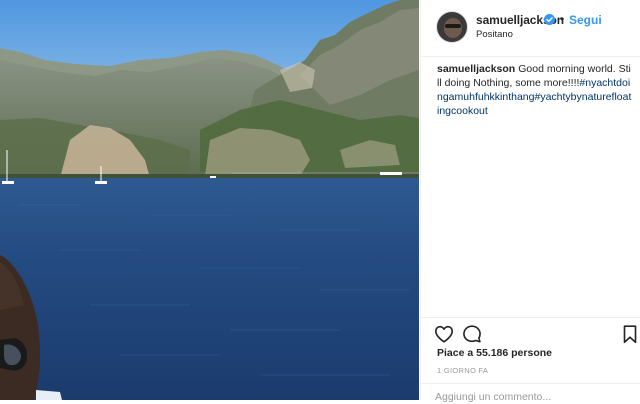  Describe the element at coordinates (494, 34) in the screenshot. I see `location-link: Positano` at that location.